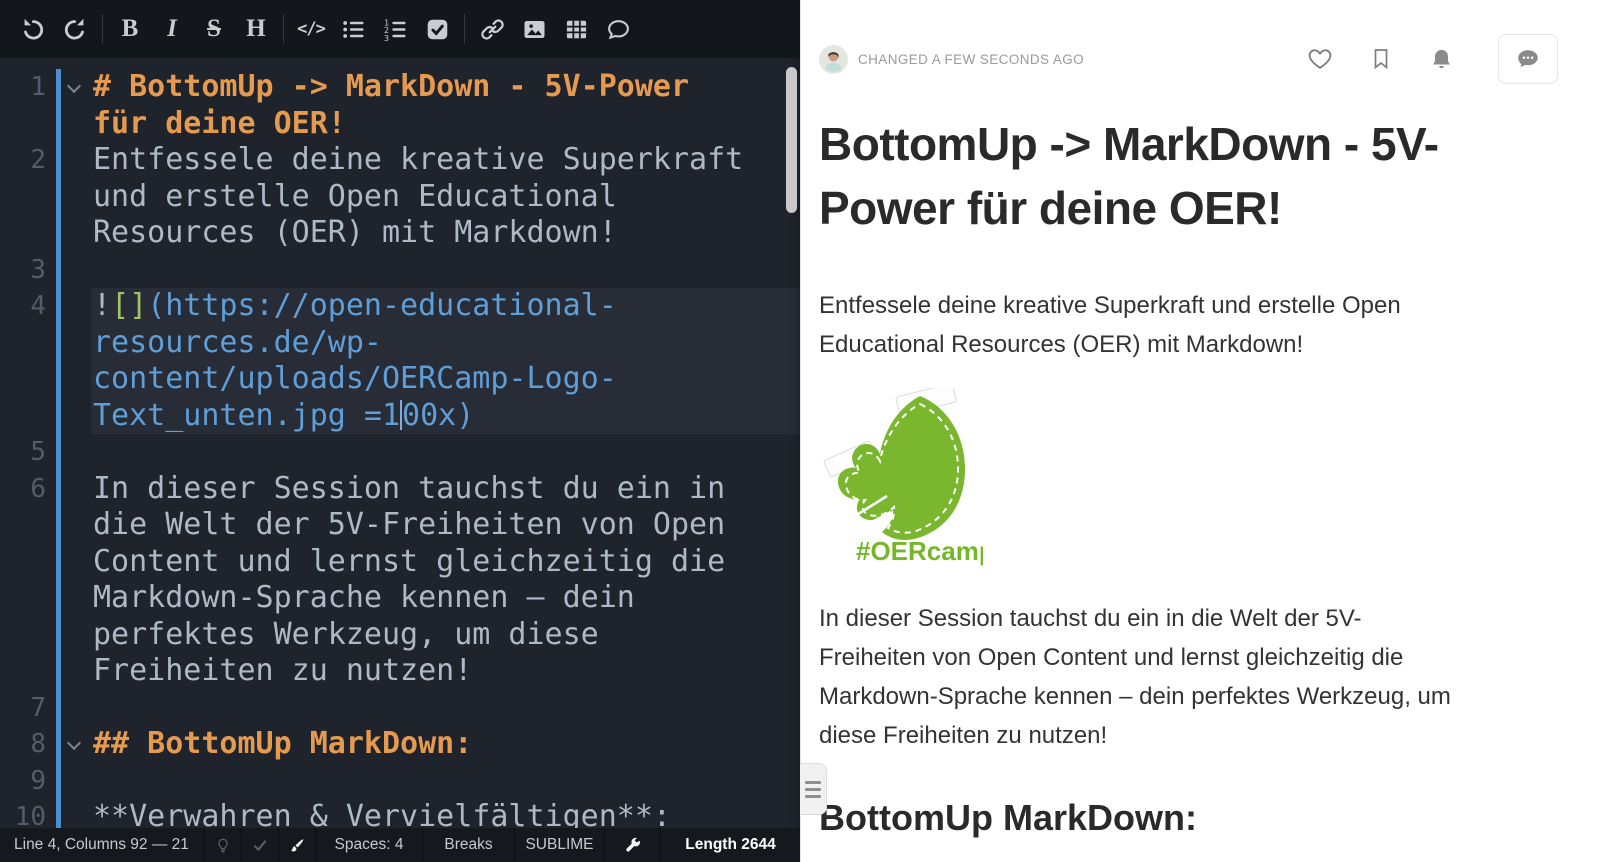 The image size is (1600, 862). I want to click on strikethrough-button: S, so click(214, 29).